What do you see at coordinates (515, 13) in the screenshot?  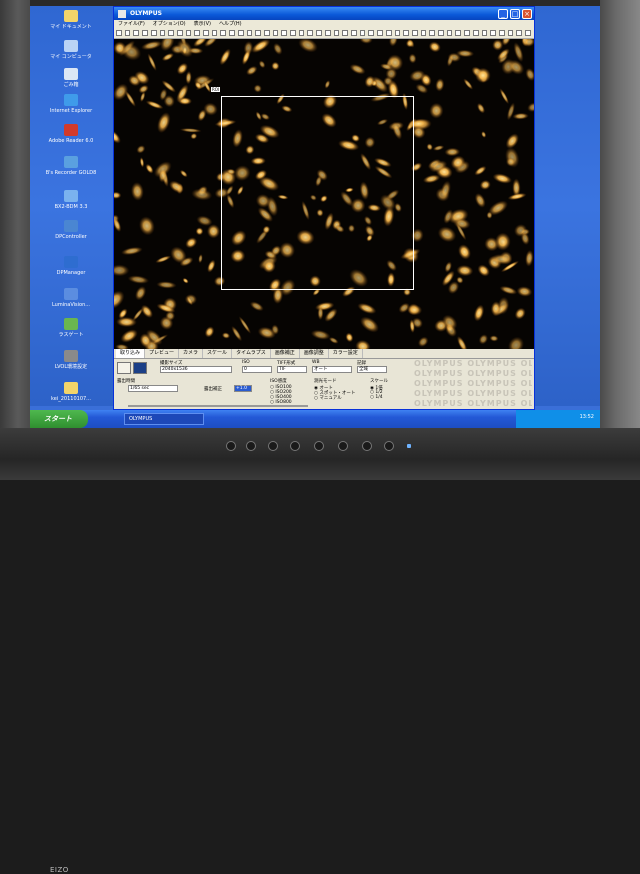 I see `maximize-icon: □` at bounding box center [515, 13].